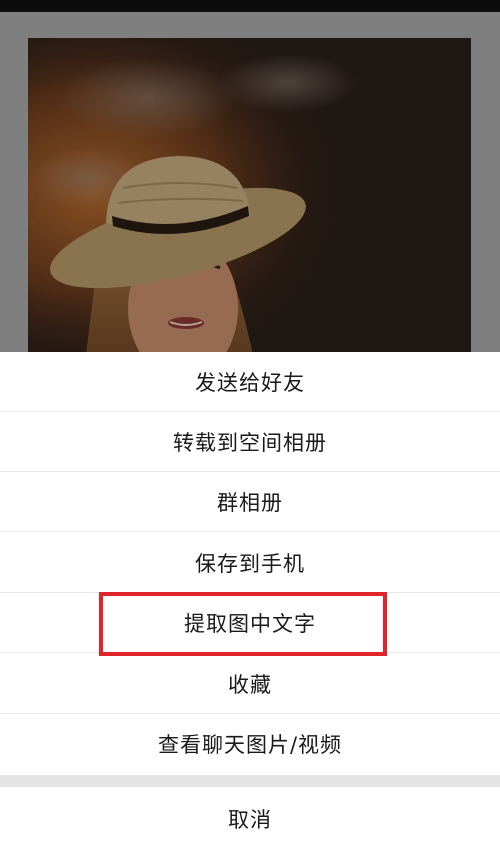 Image resolution: width=500 pixels, height=849 pixels. What do you see at coordinates (250, 442) in the screenshot?
I see `repost-to-album-item: 转载到空间相册` at bounding box center [250, 442].